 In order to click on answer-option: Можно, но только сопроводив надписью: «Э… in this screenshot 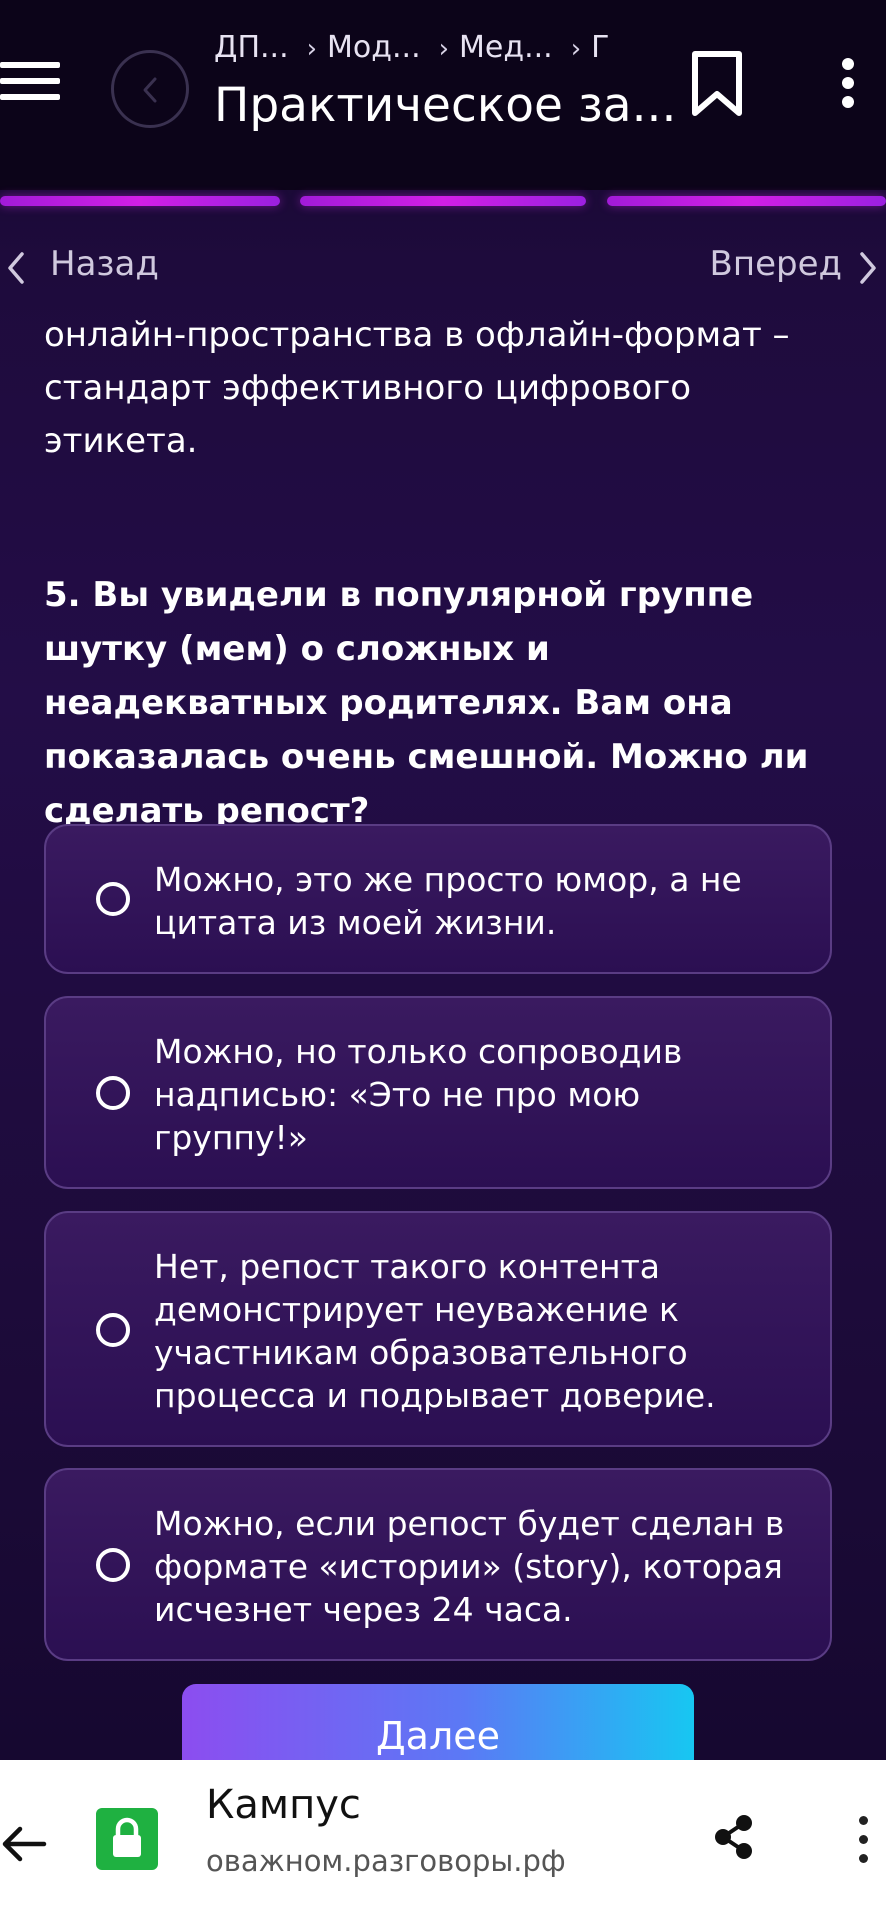, I will do `click(438, 1092)`.